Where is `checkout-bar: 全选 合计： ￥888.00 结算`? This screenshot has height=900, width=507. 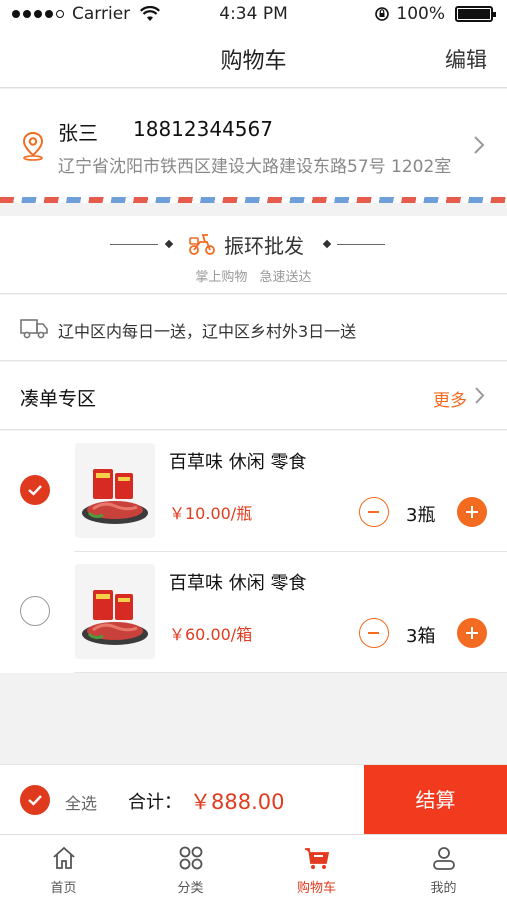
checkout-bar: 全选 合计： ￥888.00 结算 is located at coordinates (253, 799).